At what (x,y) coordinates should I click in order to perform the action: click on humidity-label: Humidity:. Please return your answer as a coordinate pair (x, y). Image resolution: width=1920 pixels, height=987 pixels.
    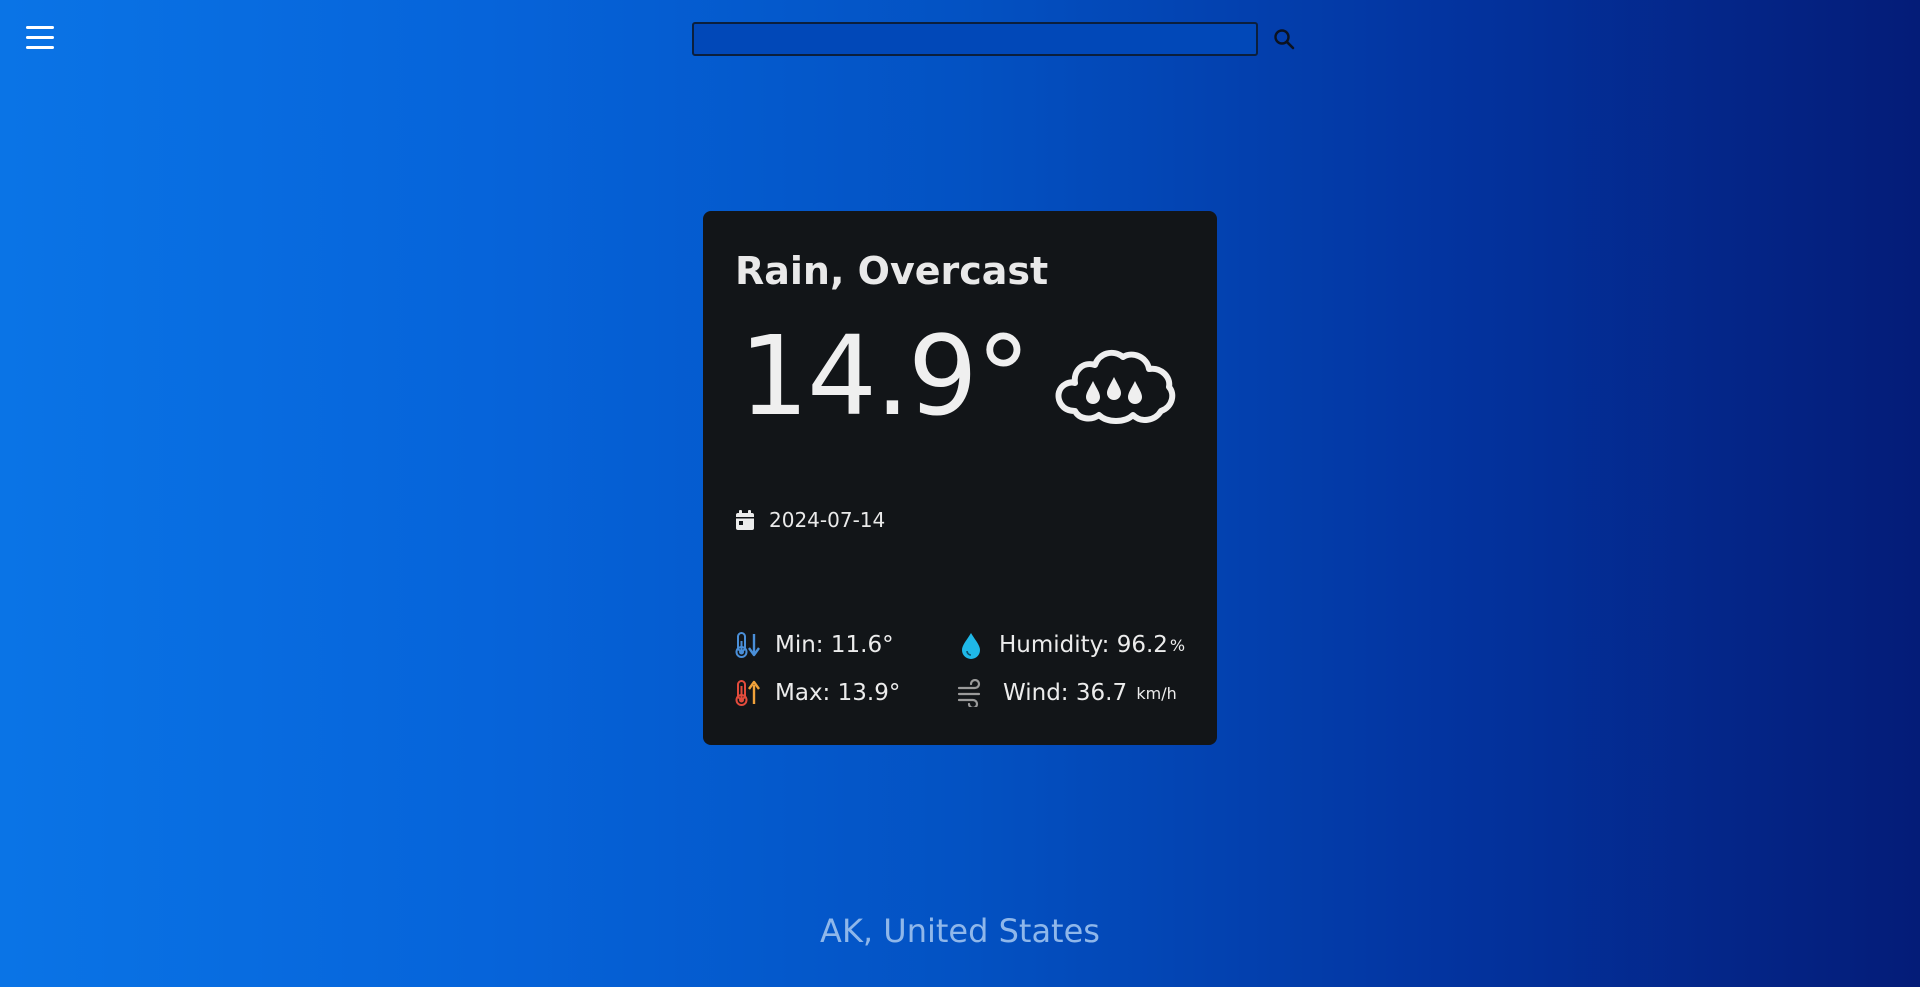
    Looking at the image, I should click on (1054, 645).